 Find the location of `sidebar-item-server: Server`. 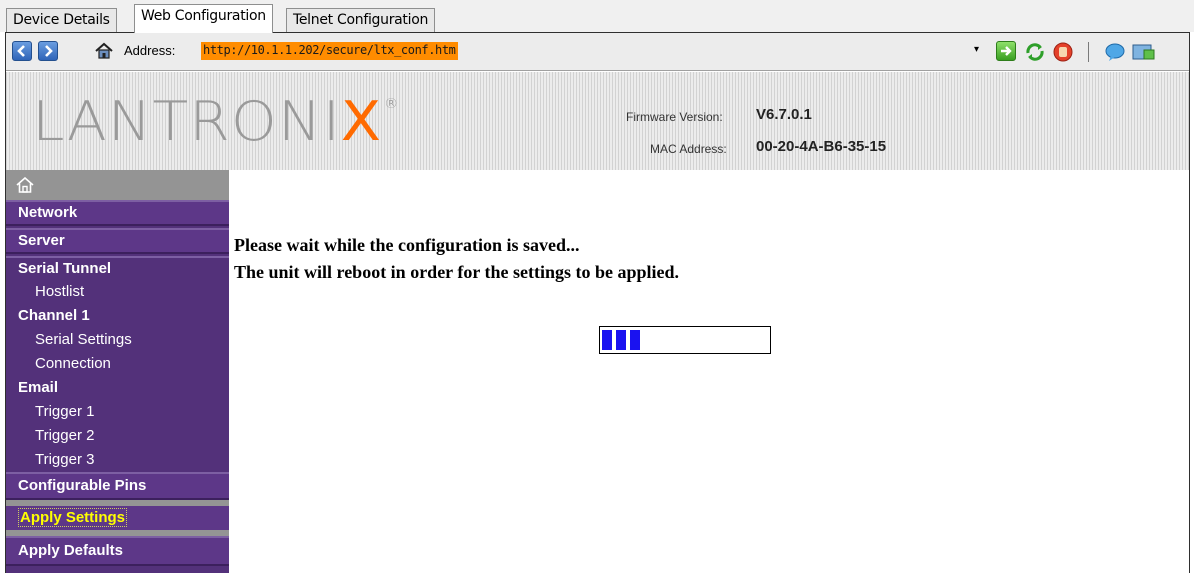

sidebar-item-server: Server is located at coordinates (117, 241).